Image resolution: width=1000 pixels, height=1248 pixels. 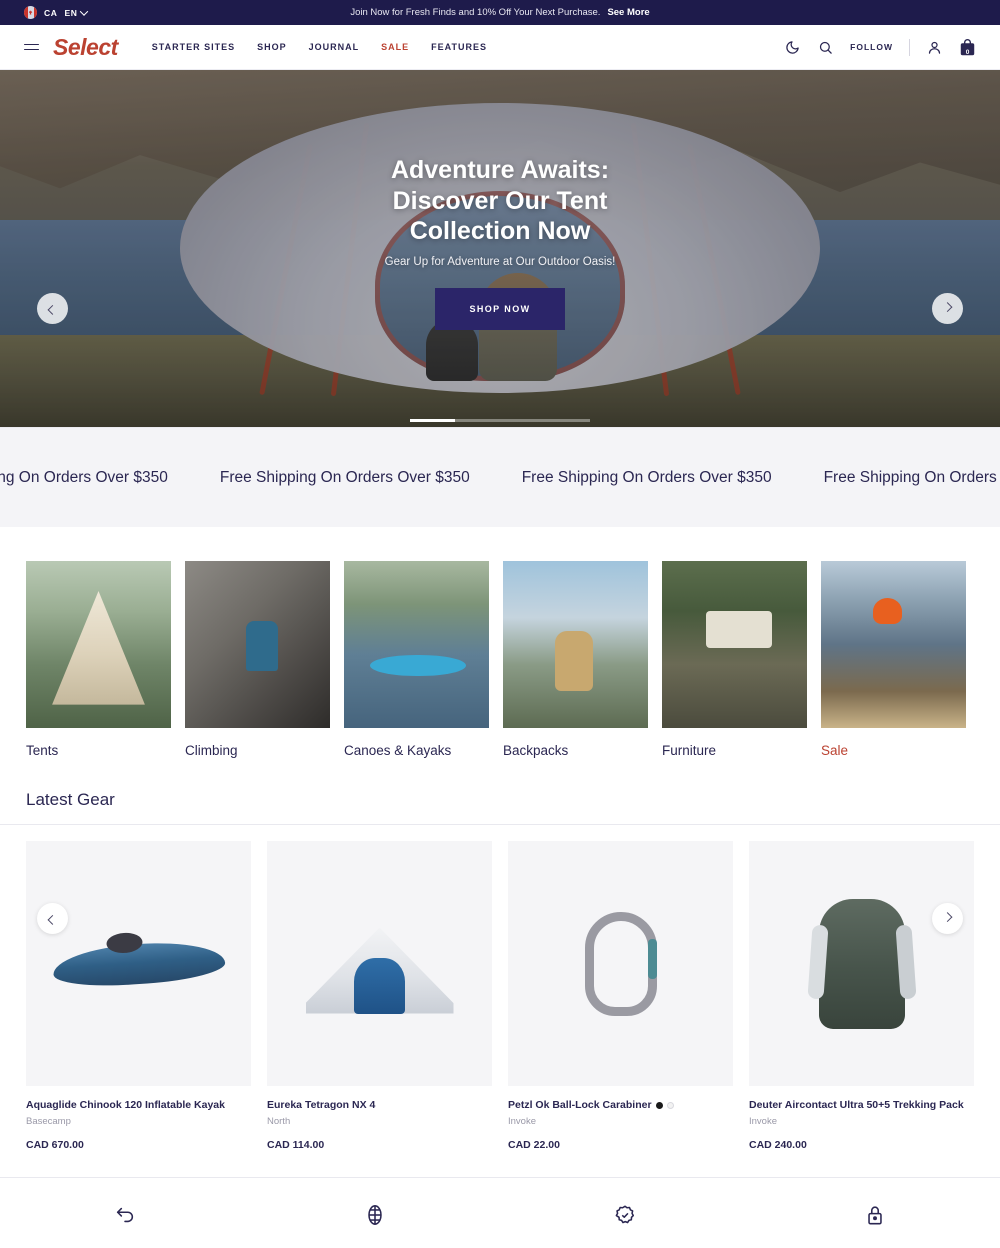 I want to click on product-title-text: Aquaglide Chinook 120 Inflatable Kayak, so click(x=125, y=1105).